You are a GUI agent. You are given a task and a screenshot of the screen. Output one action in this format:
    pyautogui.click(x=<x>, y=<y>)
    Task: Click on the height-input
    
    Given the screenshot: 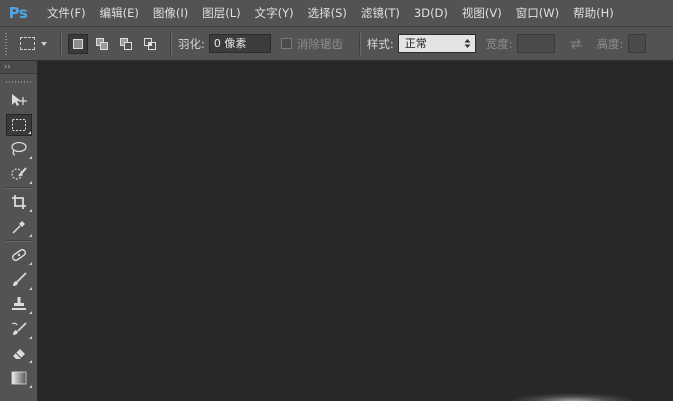 What is the action you would take?
    pyautogui.click(x=636, y=43)
    